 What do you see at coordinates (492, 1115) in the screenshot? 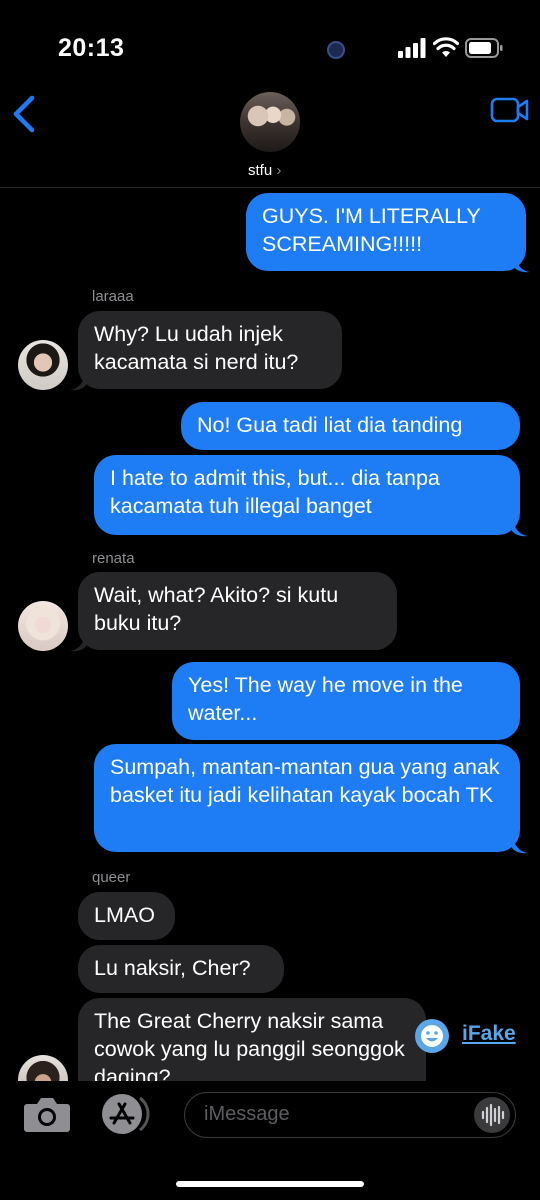
I see `voice-waveform-icon` at bounding box center [492, 1115].